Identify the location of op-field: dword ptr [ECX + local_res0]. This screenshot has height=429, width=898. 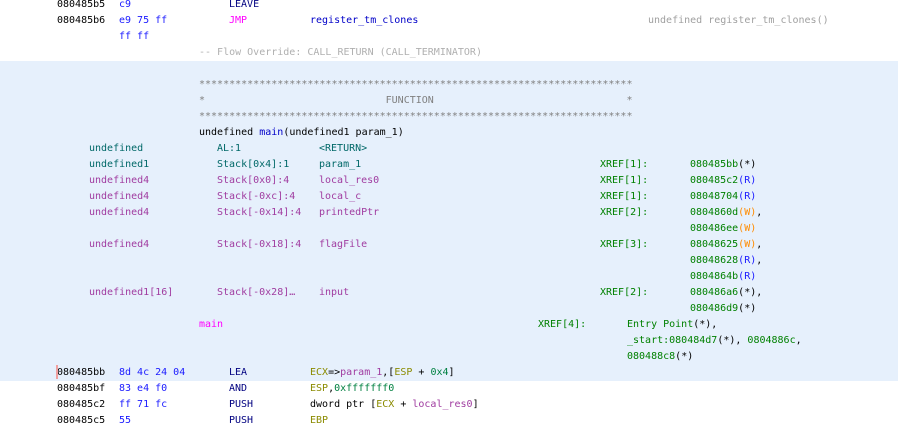
(394, 405).